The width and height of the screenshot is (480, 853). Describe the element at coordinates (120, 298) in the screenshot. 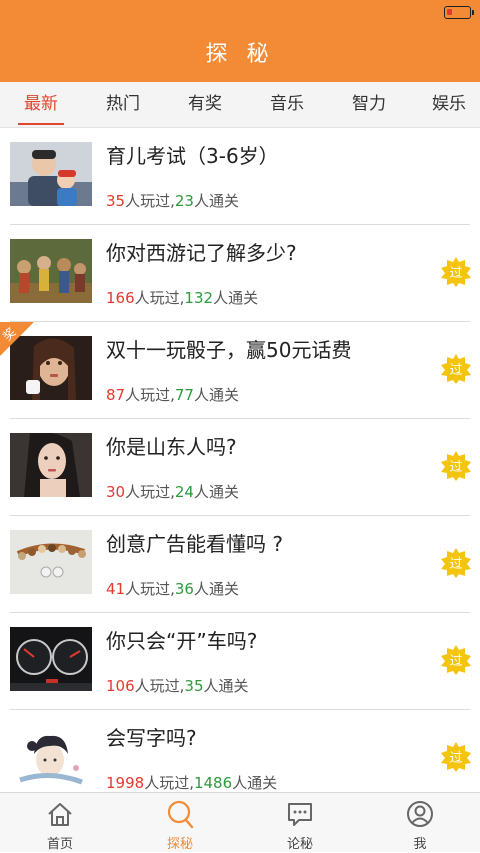

I see `played-count: 166` at that location.